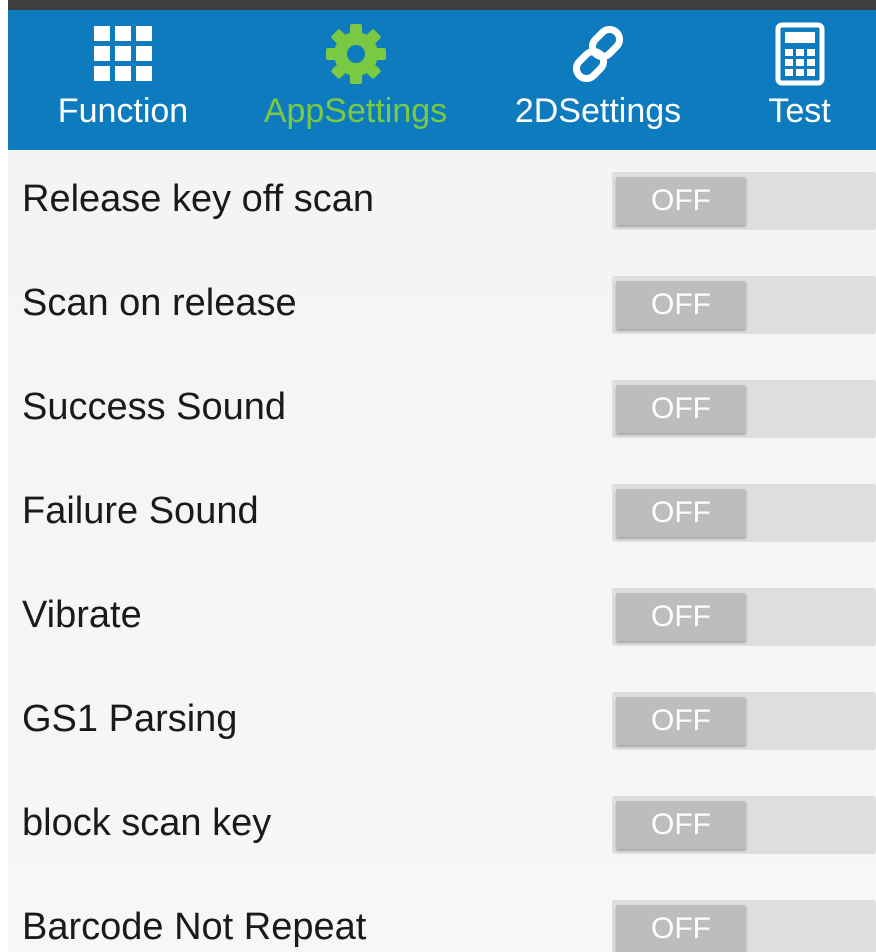 Image resolution: width=876 pixels, height=952 pixels. I want to click on setting-label: Barcode Not Repeat, so click(194, 927).